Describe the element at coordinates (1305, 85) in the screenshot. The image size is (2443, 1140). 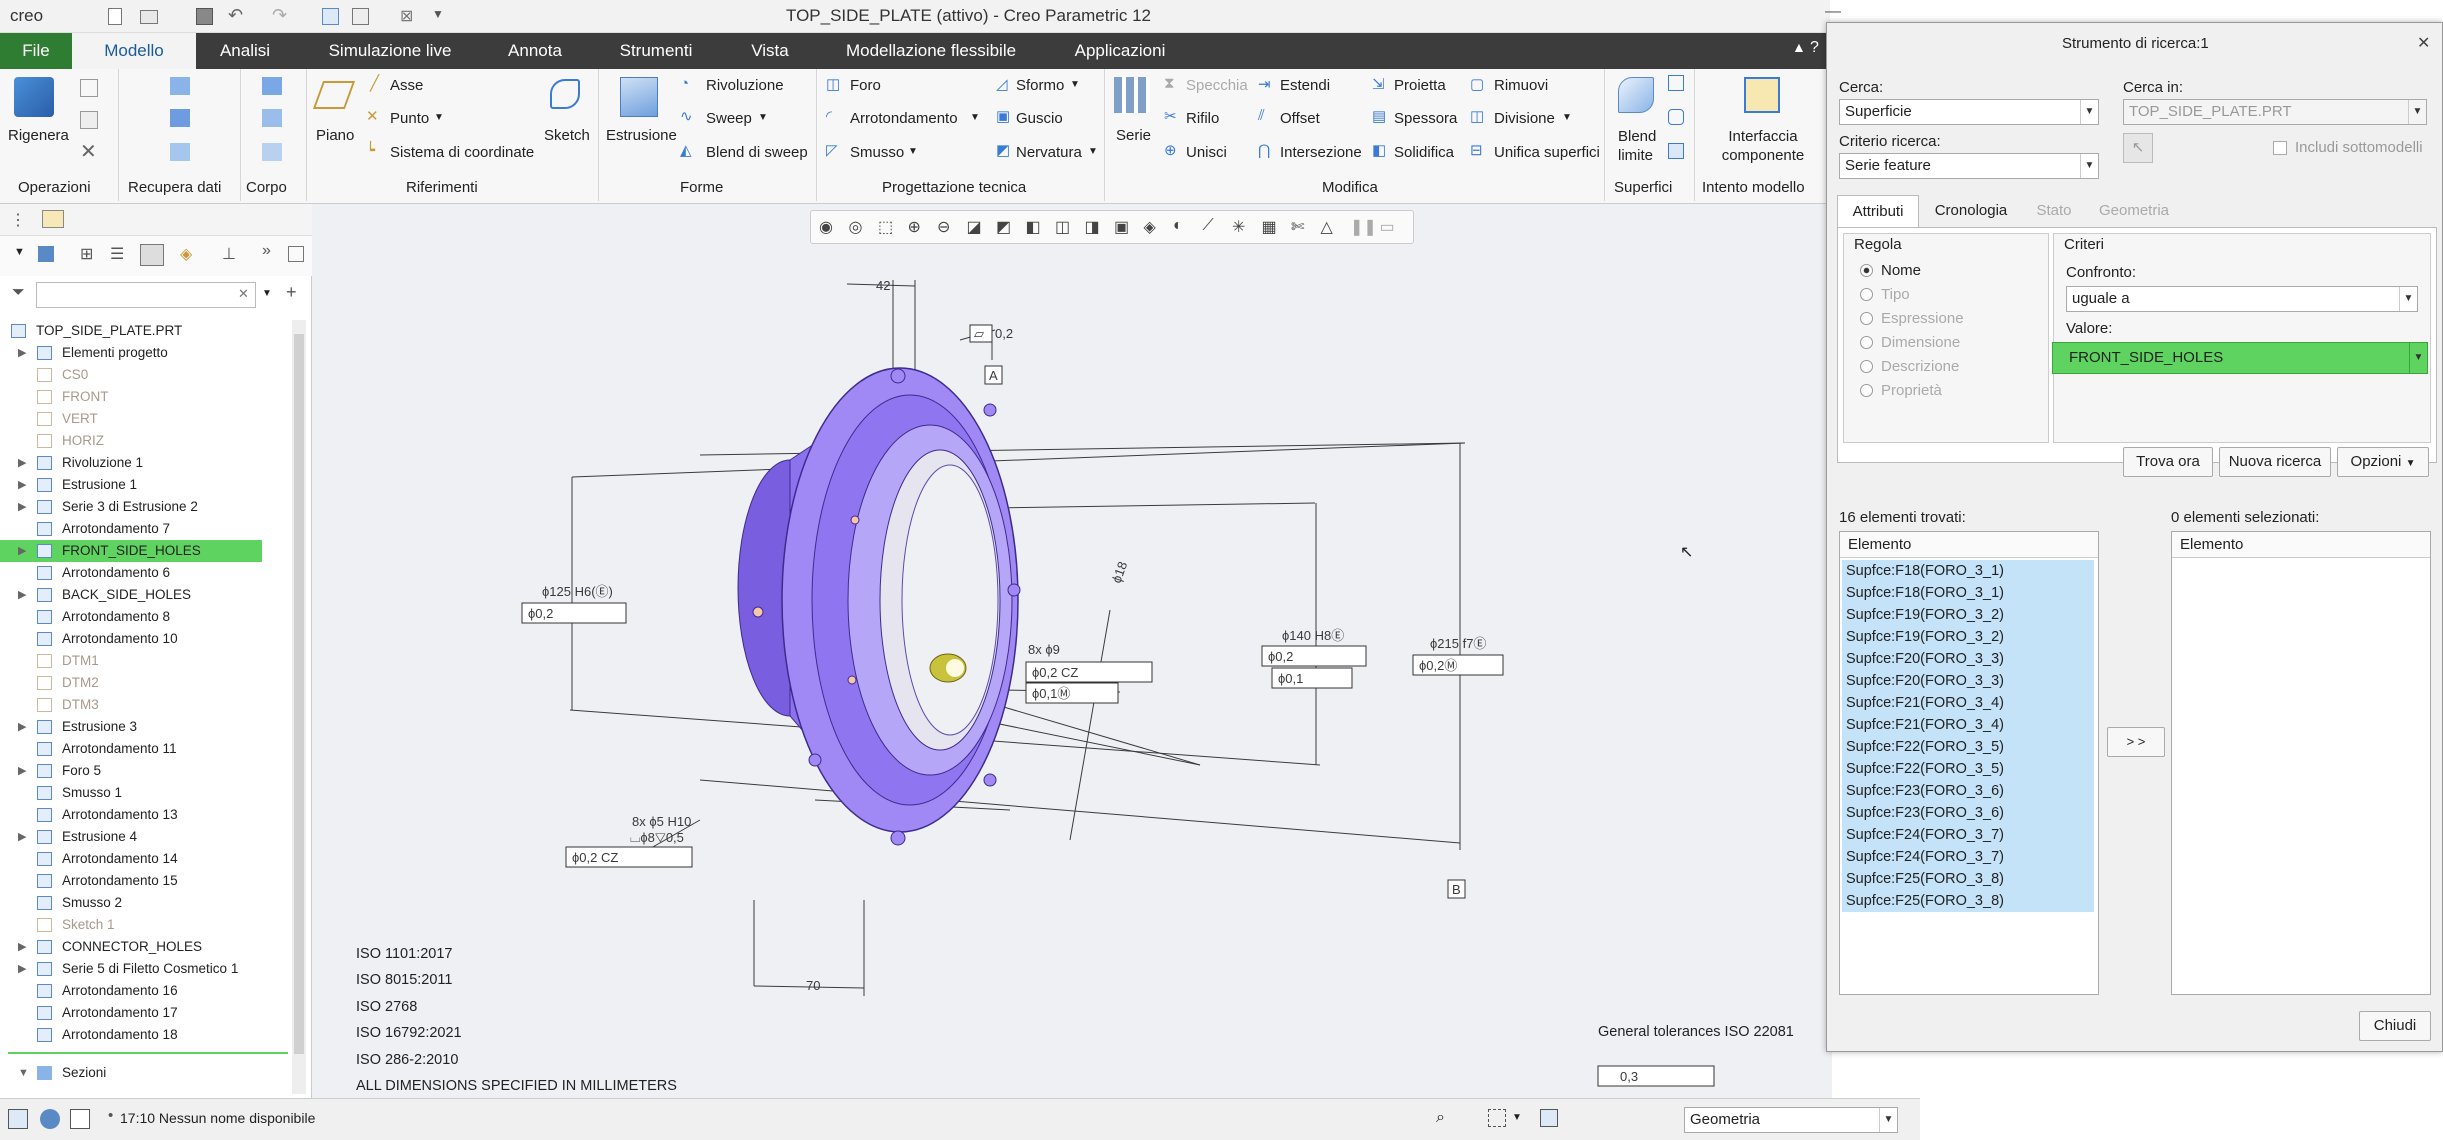
I see `estendi-button: Estendi` at that location.